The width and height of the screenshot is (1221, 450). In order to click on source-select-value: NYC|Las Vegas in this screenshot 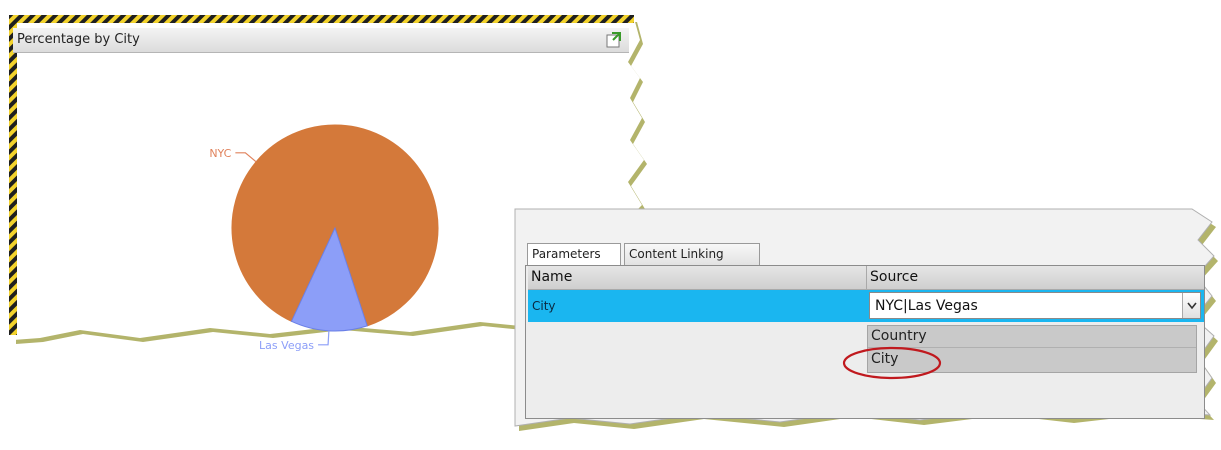, I will do `click(926, 306)`.